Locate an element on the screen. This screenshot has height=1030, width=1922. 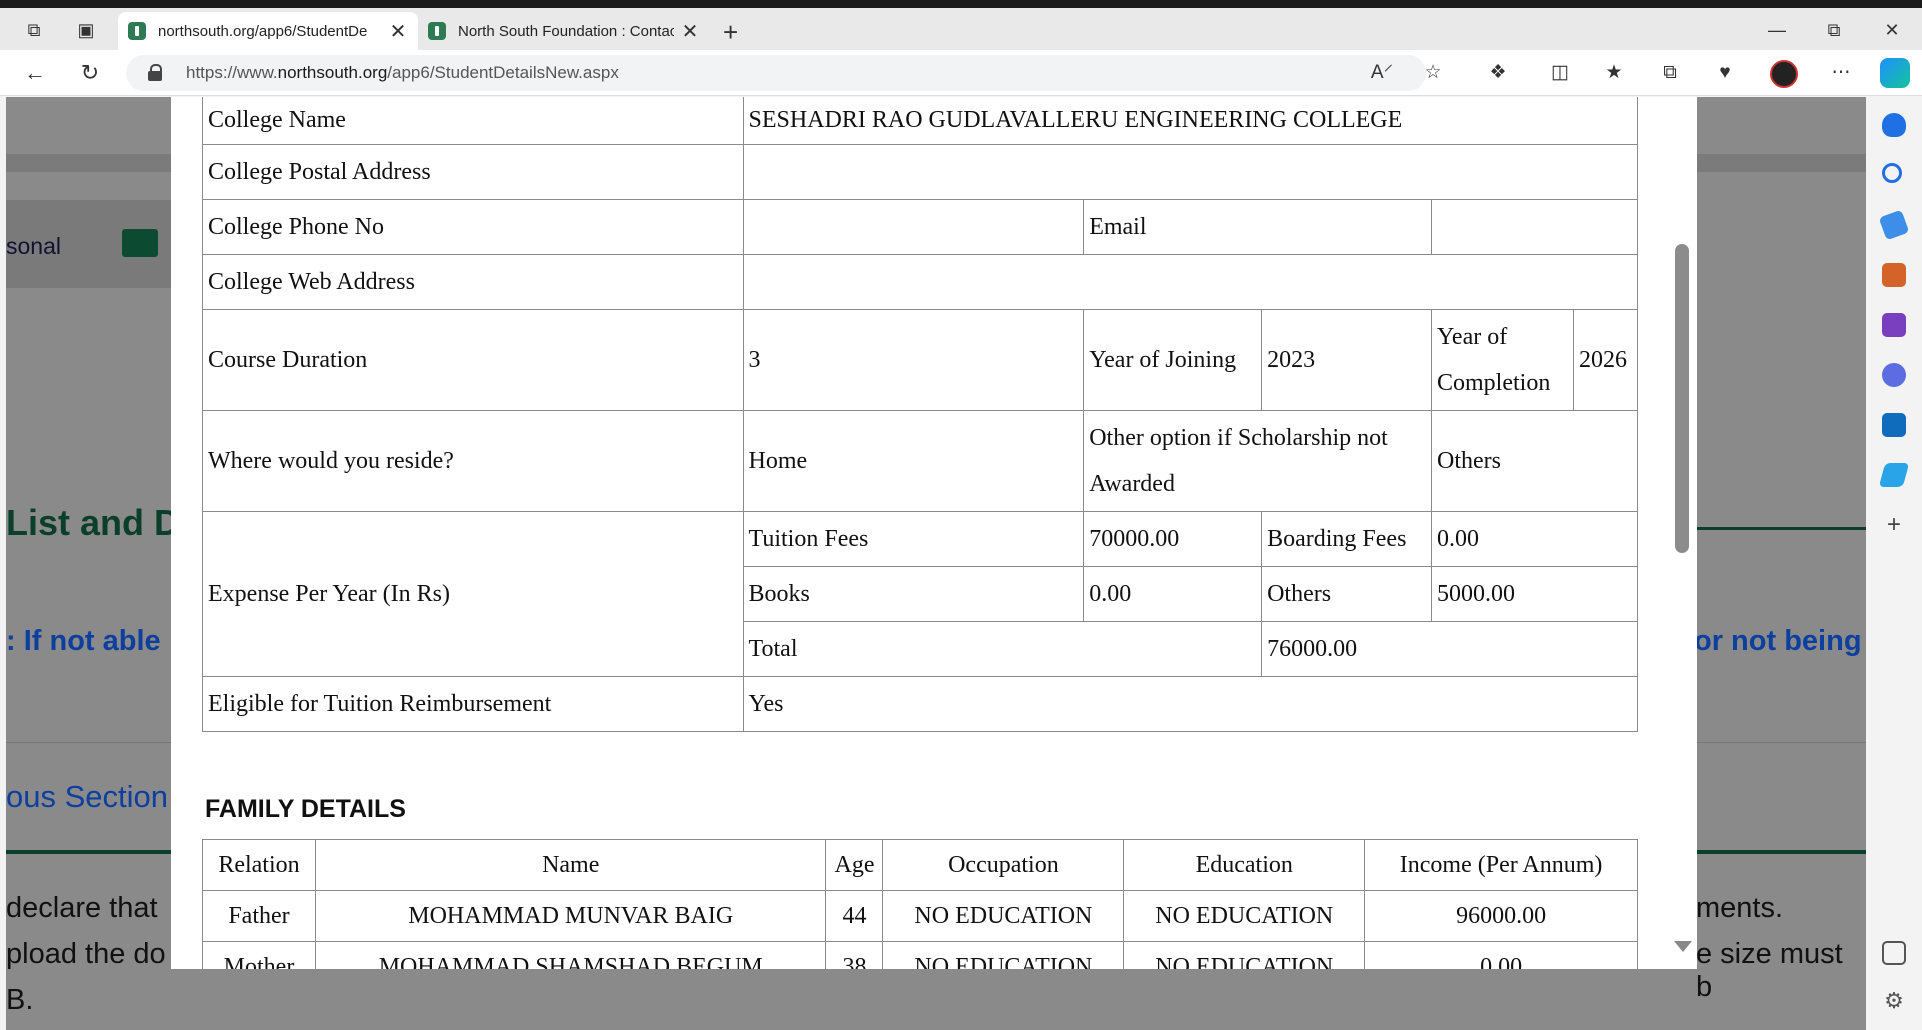
relation-cell: Mother is located at coordinates (259, 955).